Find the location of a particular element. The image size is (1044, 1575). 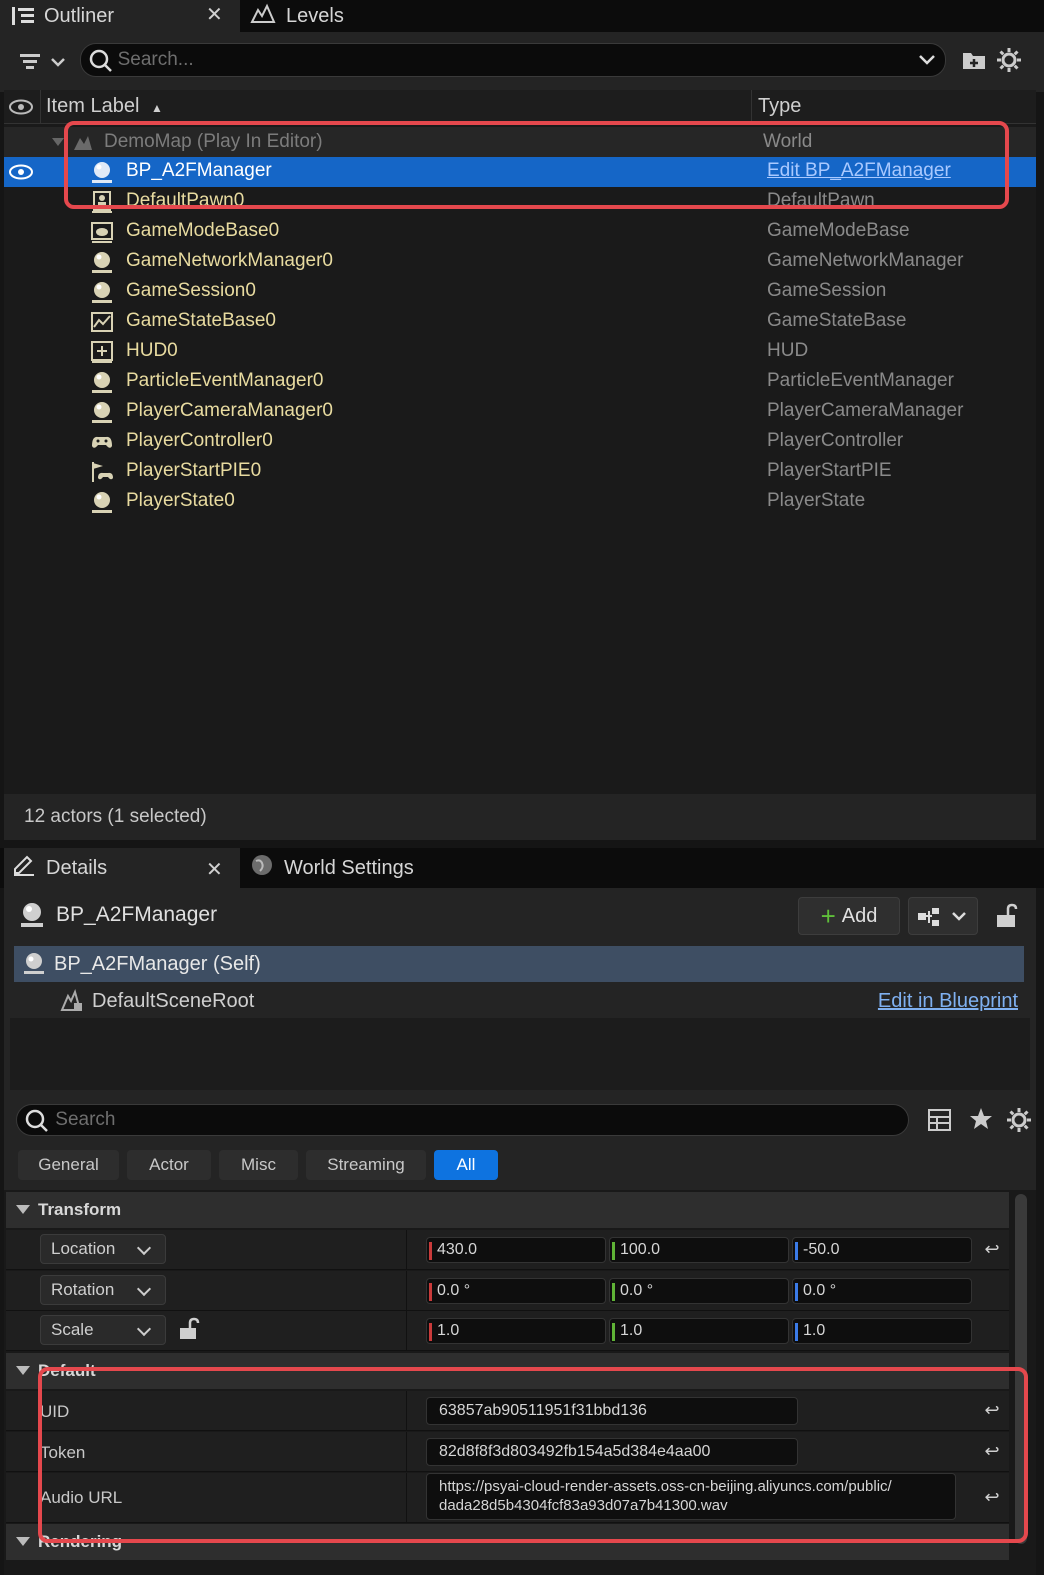

section-transform: Transform is located at coordinates (507, 1210).